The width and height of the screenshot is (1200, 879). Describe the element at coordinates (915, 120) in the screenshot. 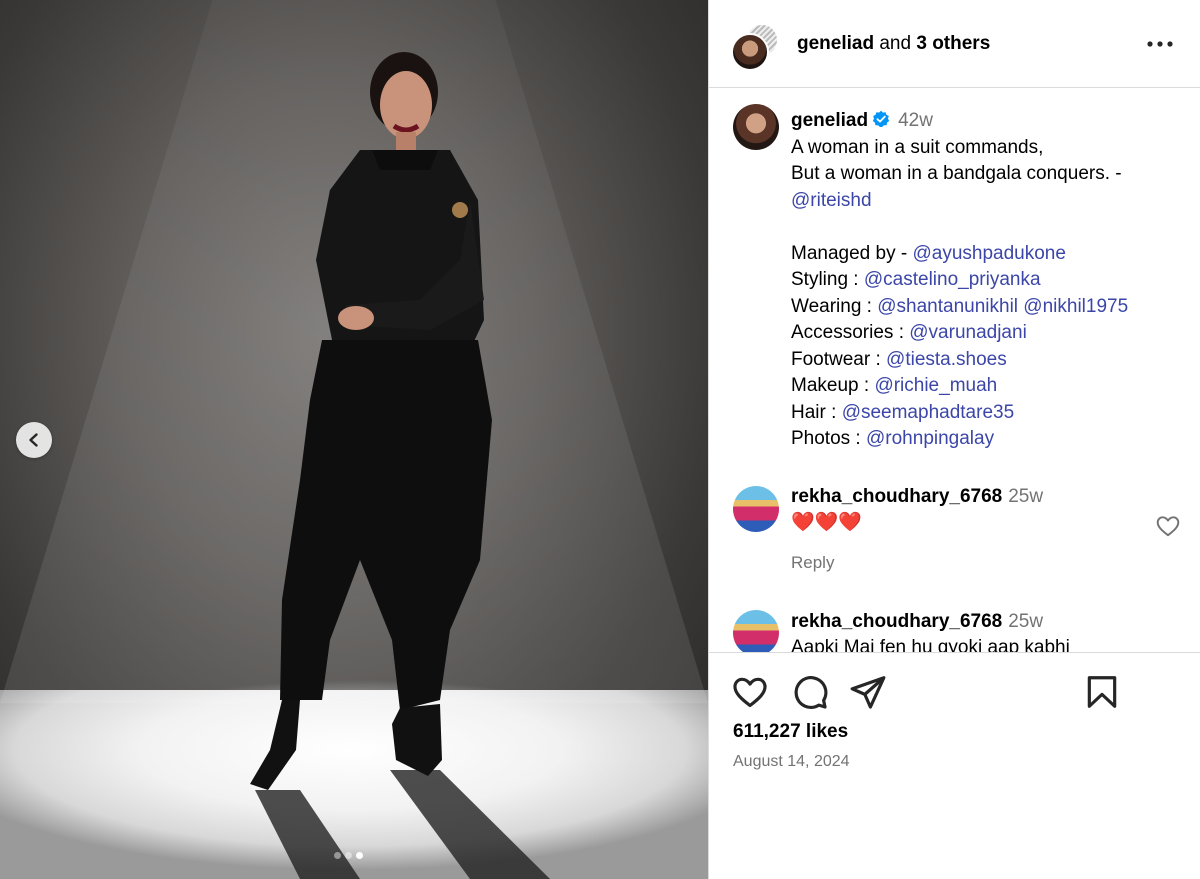

I see `caption-time: 42w` at that location.